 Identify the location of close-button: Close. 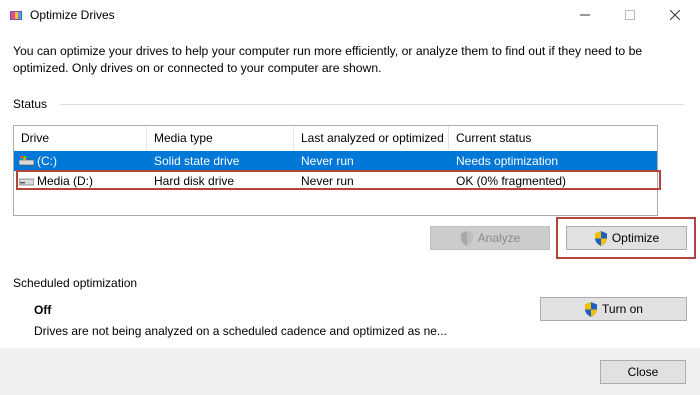
(643, 372).